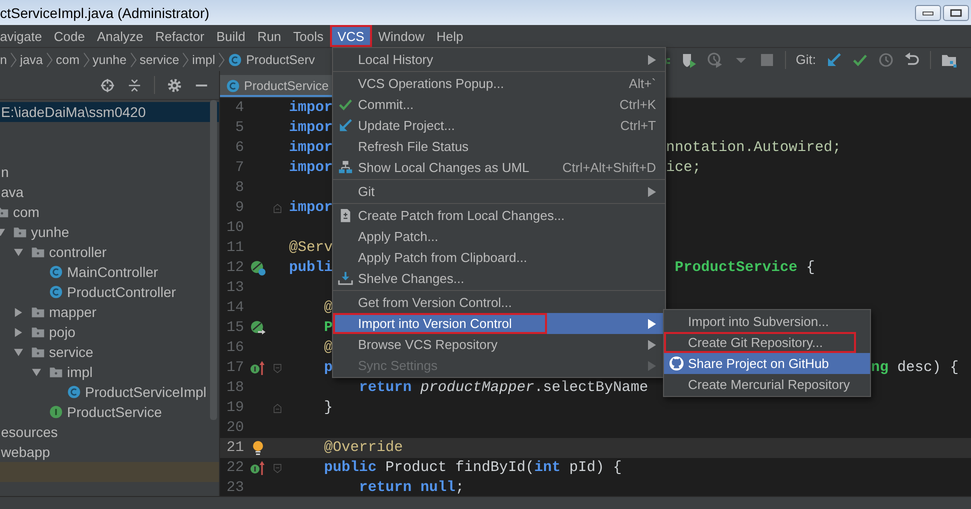 This screenshot has width=971, height=509. Describe the element at coordinates (915, 368) in the screenshot. I see `code-line: ng desc) {` at that location.